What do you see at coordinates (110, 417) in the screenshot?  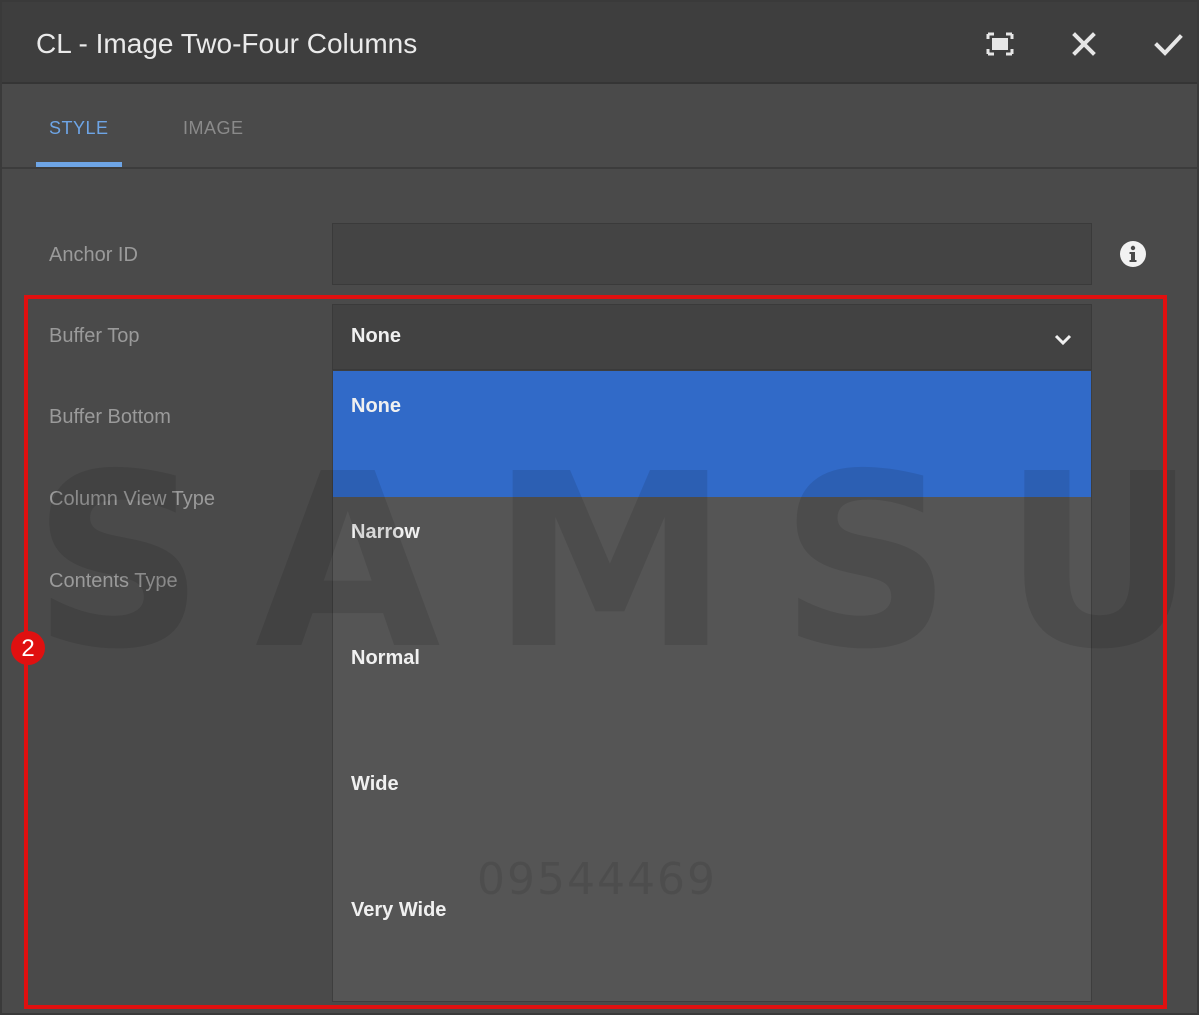 I see `buffer-bottom-label: Buffer Bottom` at bounding box center [110, 417].